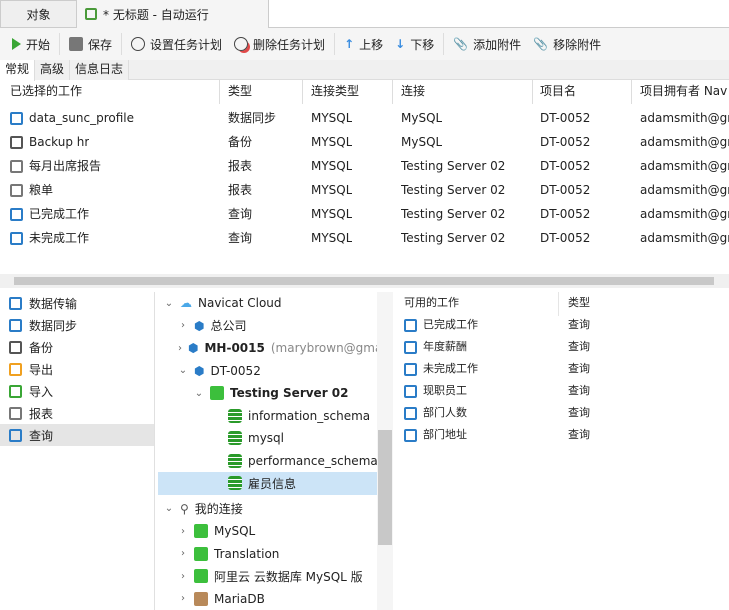  I want to click on move-down-button: ↓ 下移, so click(414, 44).